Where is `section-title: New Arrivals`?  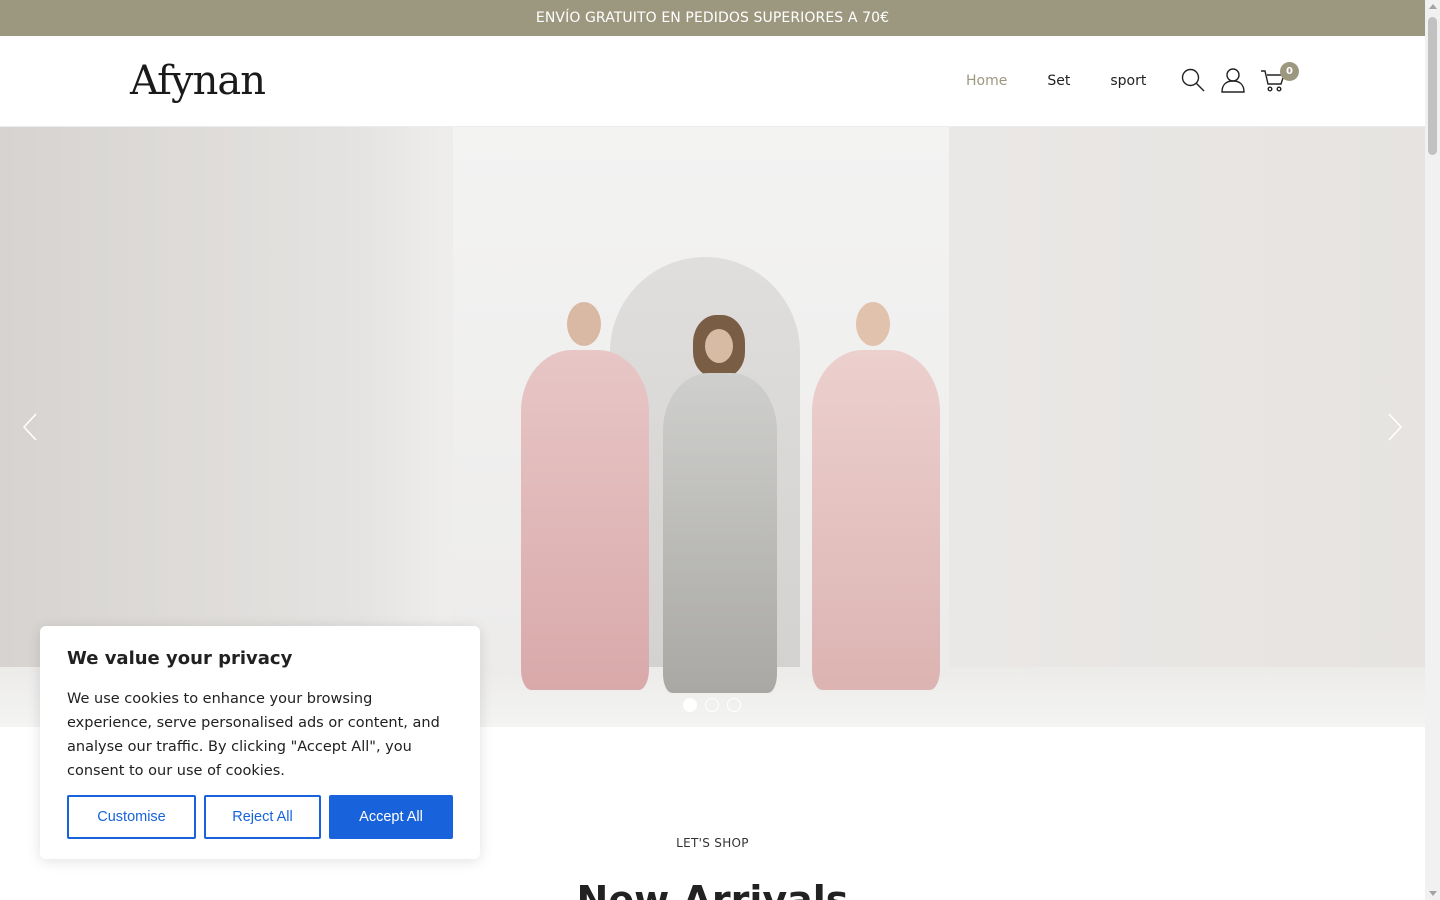 section-title: New Arrivals is located at coordinates (712, 889).